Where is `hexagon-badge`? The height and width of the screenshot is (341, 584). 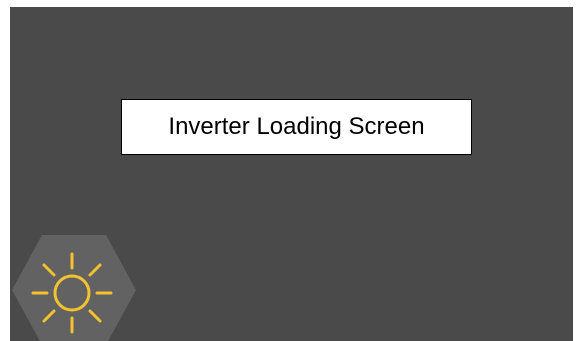
hexagon-badge is located at coordinates (74, 288).